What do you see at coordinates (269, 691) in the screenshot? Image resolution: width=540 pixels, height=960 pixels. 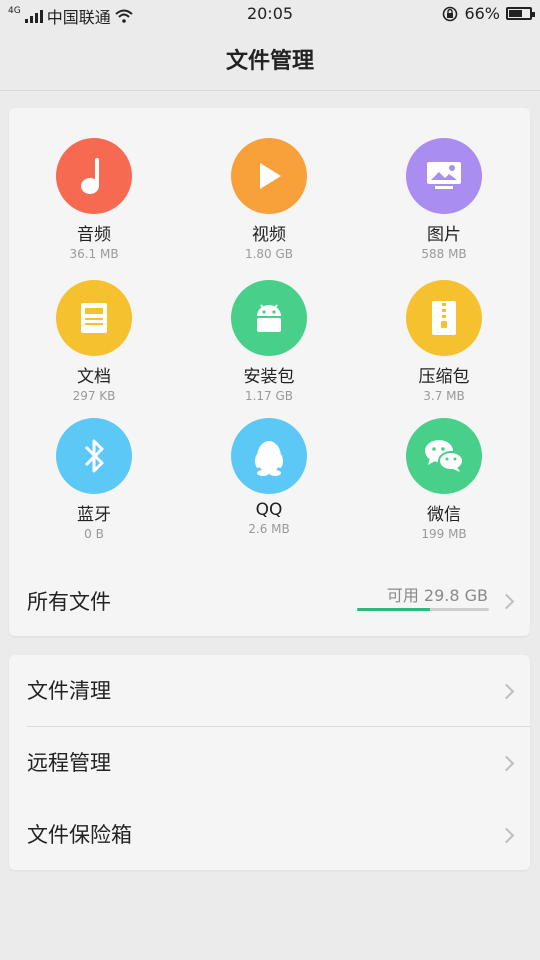 I see `menu-item-file-cleanup: 文件清理` at bounding box center [269, 691].